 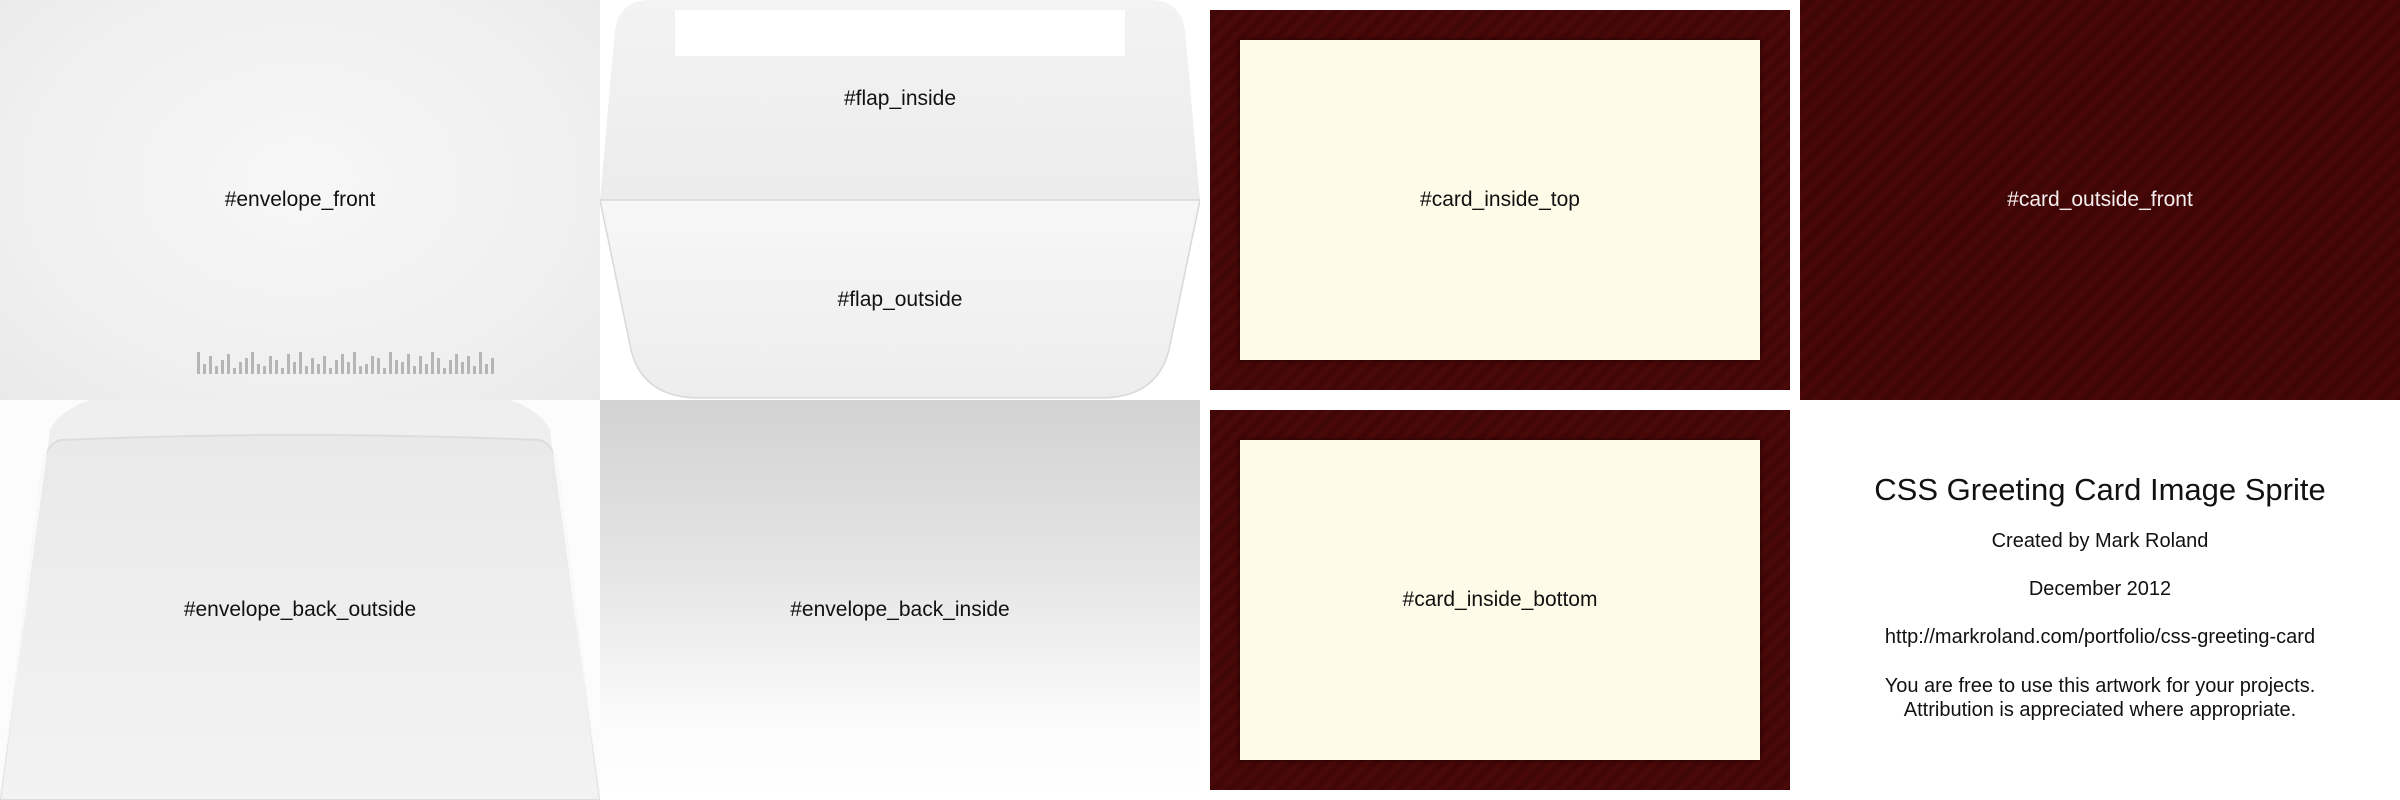 What do you see at coordinates (2100, 541) in the screenshot?
I see `credits-author: Created by Mark Roland` at bounding box center [2100, 541].